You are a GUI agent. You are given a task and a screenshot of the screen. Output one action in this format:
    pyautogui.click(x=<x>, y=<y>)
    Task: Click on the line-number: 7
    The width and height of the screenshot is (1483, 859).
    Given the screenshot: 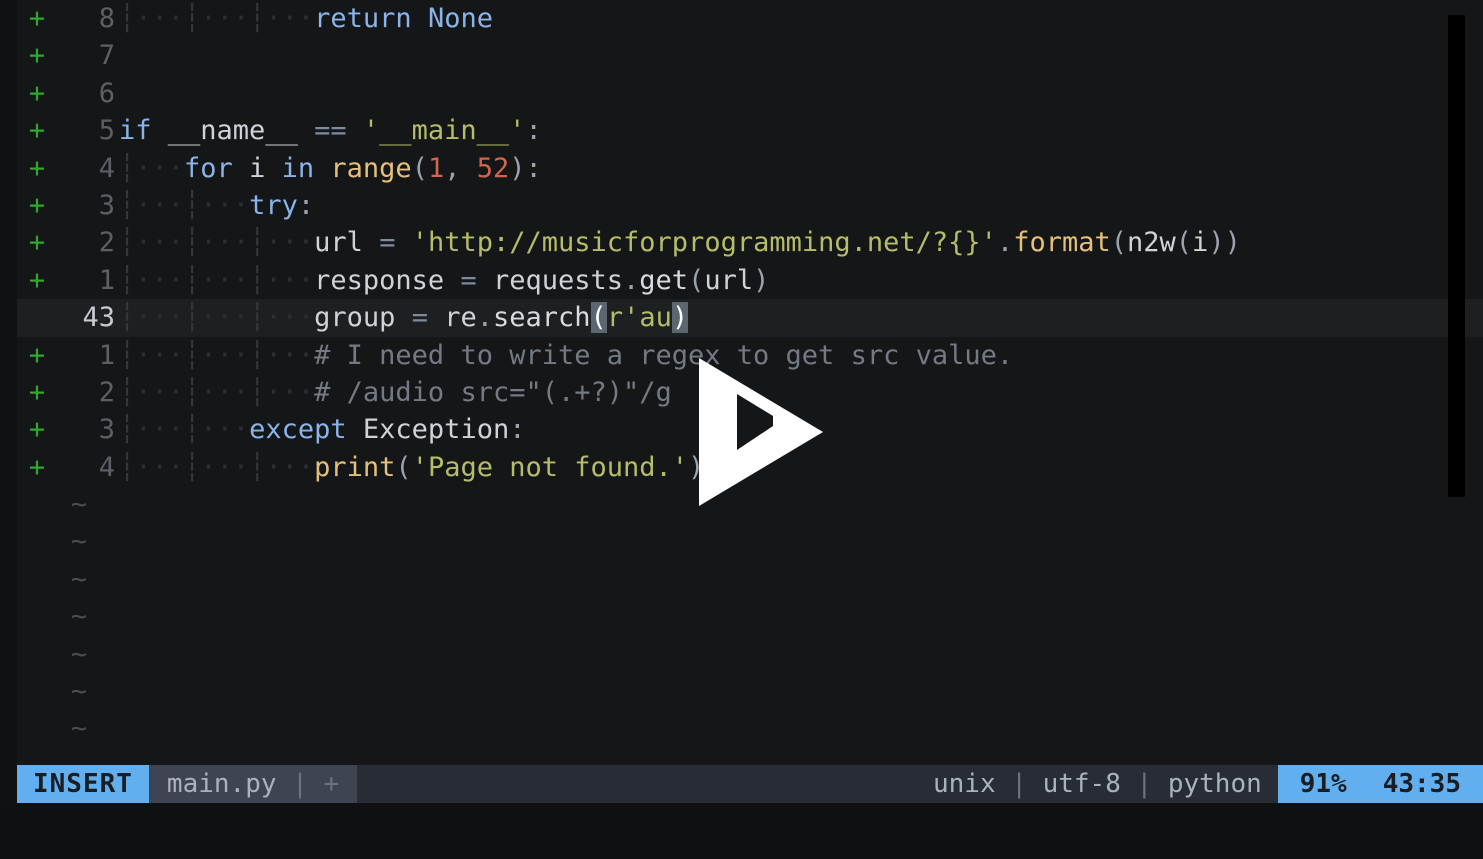 What is the action you would take?
    pyautogui.click(x=106, y=56)
    